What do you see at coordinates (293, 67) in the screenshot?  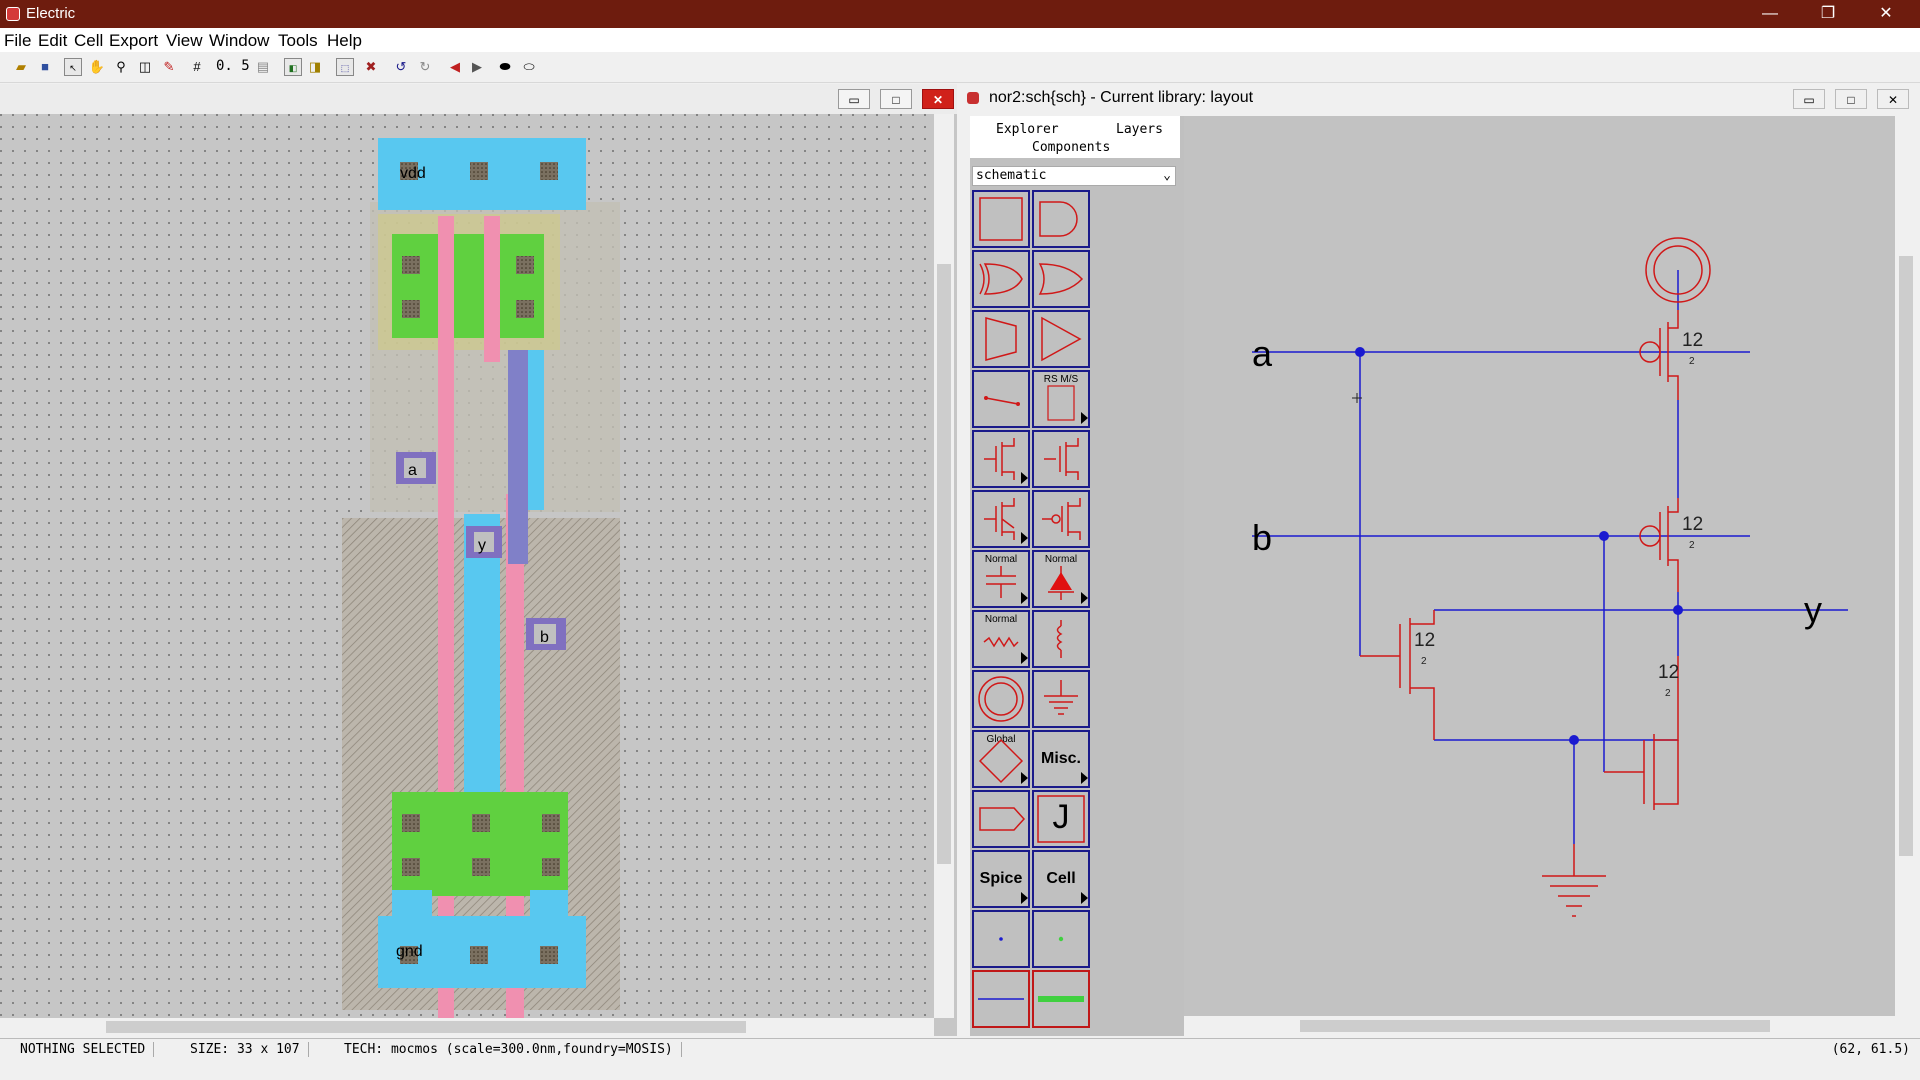 I see `layout-mode-icon: ◧` at bounding box center [293, 67].